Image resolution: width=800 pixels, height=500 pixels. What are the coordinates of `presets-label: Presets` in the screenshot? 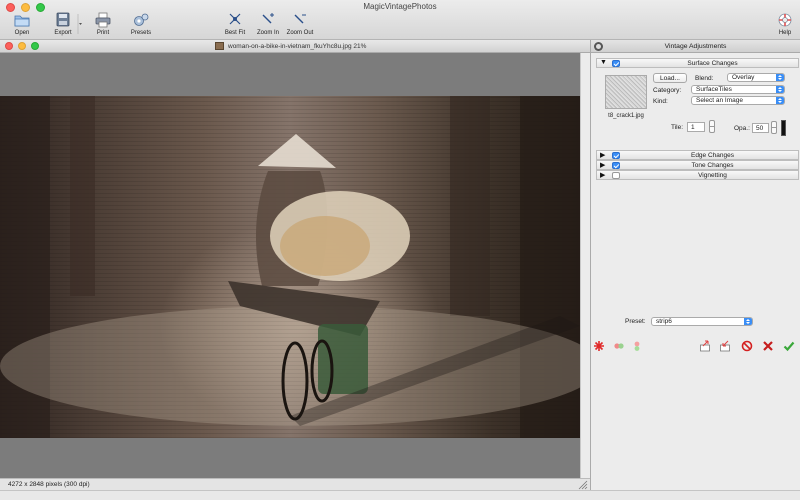 It's located at (141, 33).